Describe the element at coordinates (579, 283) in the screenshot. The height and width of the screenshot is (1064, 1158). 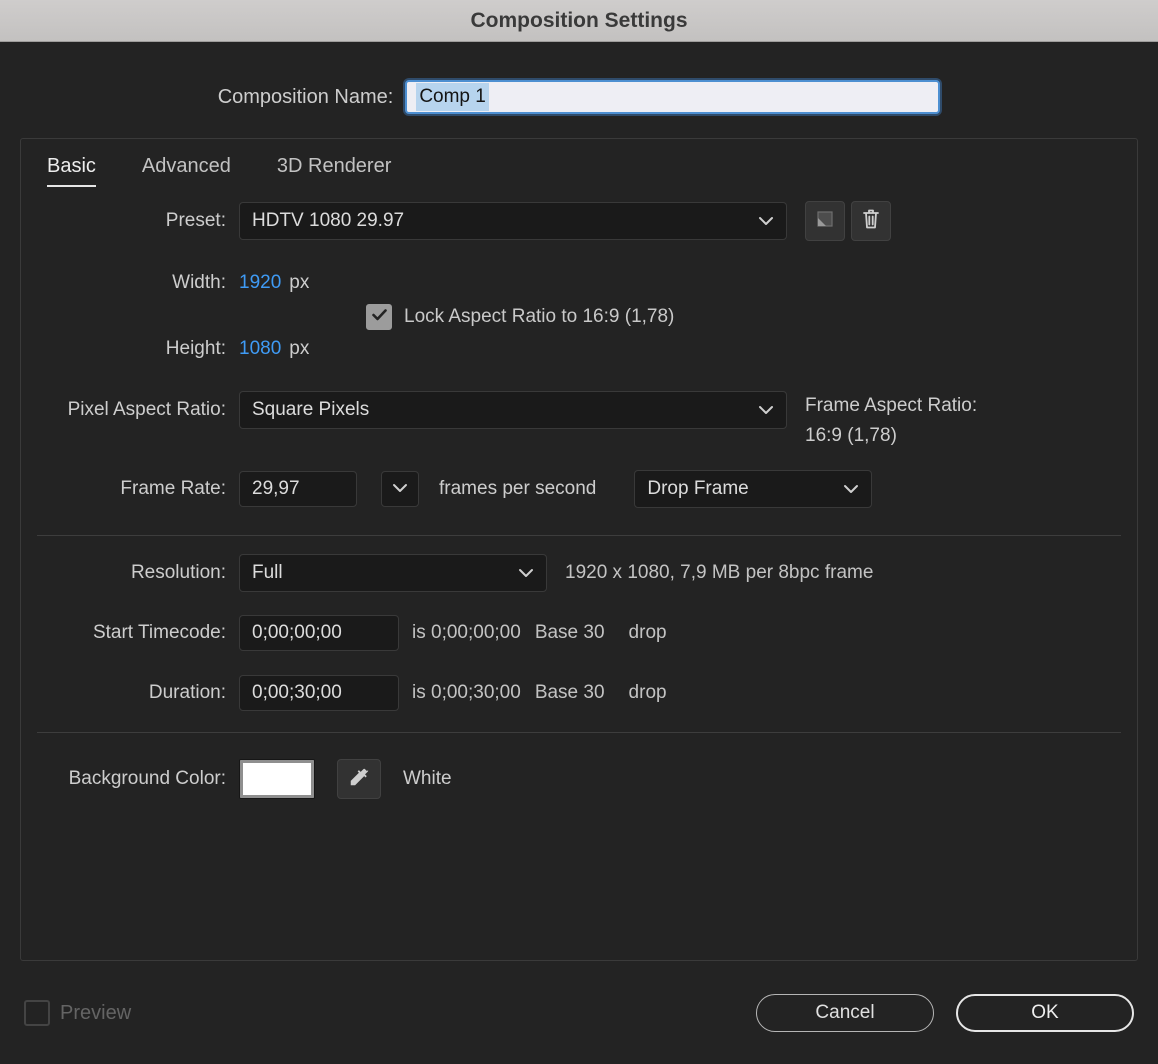
I see `width-row: Width: 1920 px` at that location.